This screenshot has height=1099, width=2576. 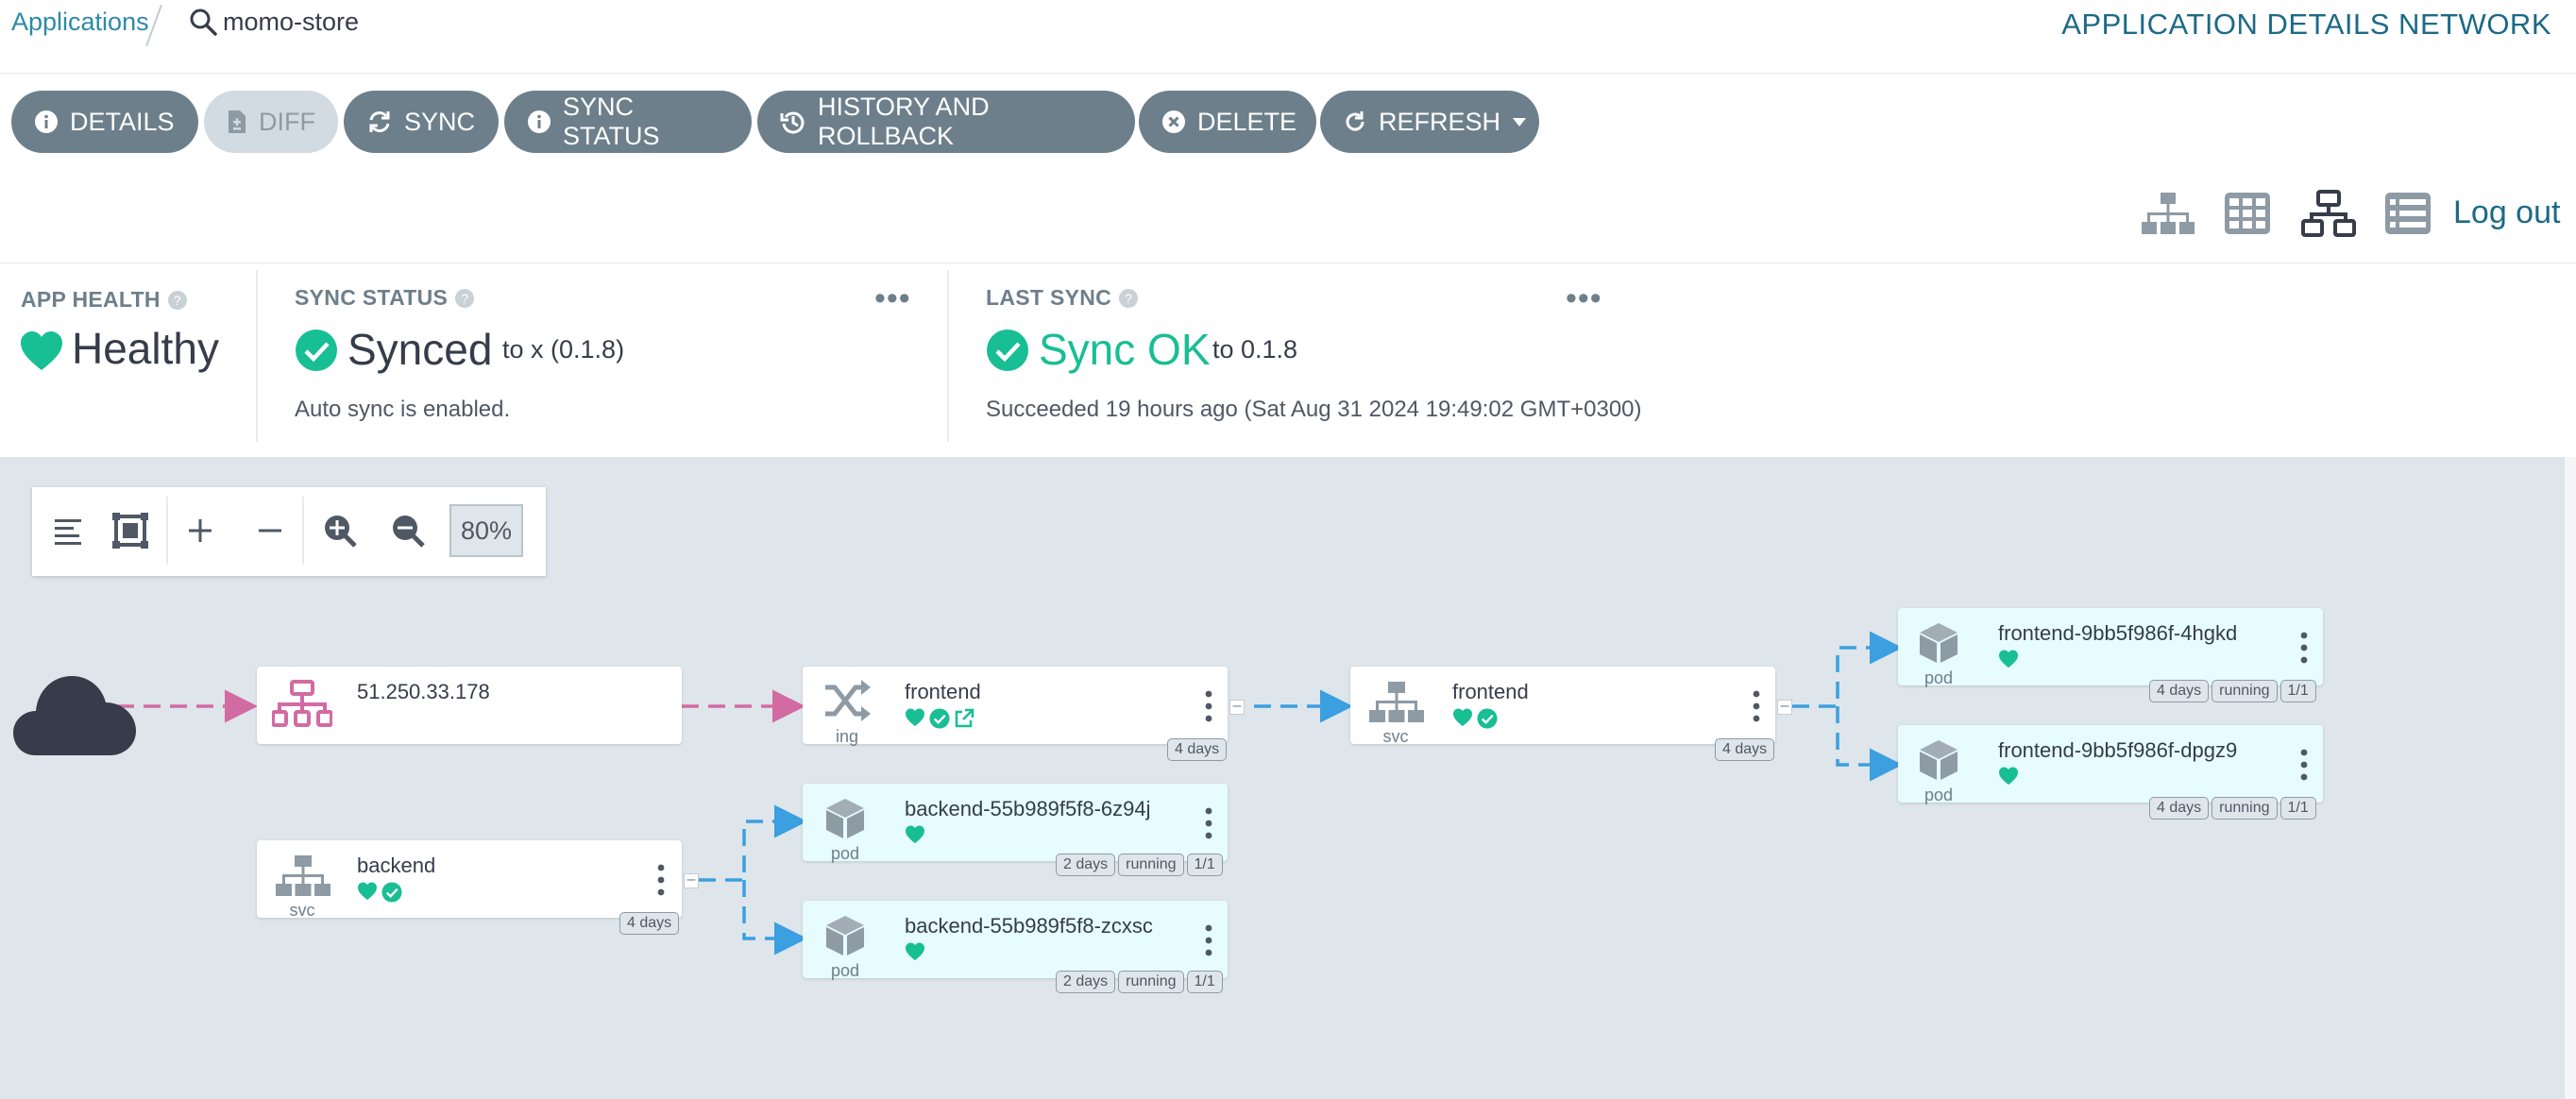 What do you see at coordinates (1440, 121) in the screenshot?
I see `refresh-label: REFRESH` at bounding box center [1440, 121].